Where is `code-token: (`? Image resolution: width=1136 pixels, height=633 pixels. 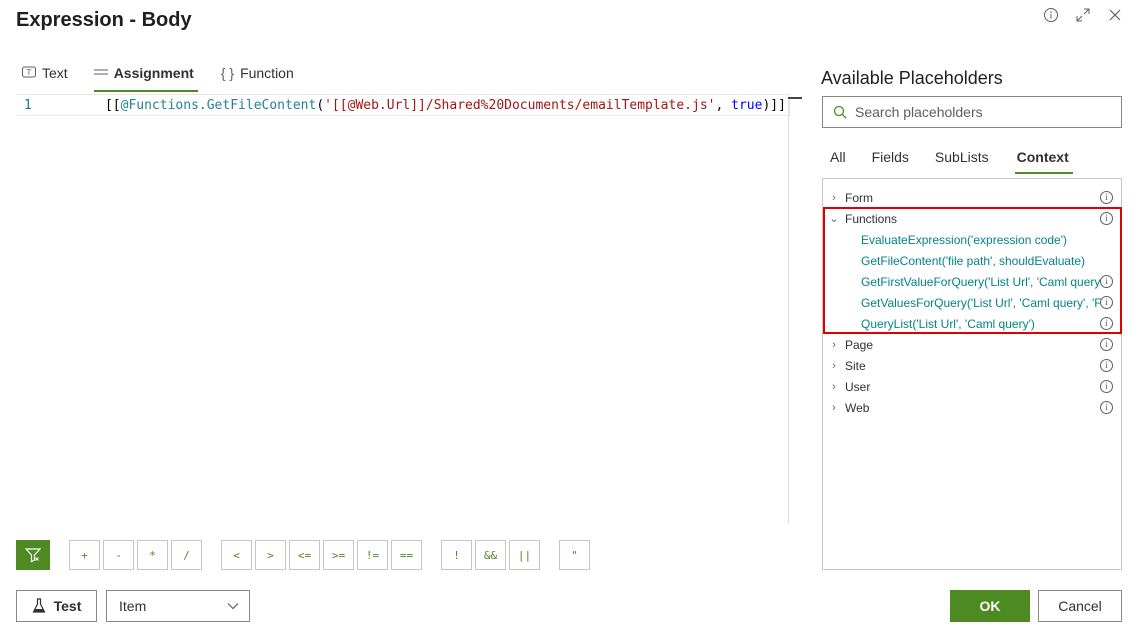 code-token: ( is located at coordinates (320, 105).